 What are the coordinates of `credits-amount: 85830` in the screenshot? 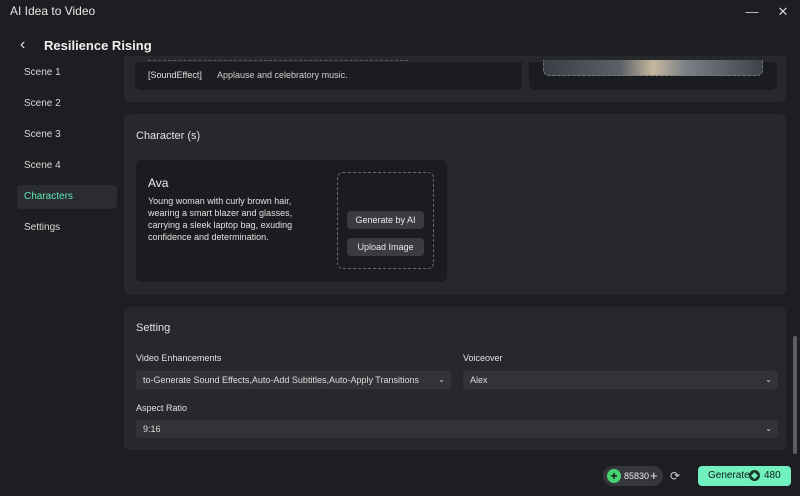 It's located at (637, 476).